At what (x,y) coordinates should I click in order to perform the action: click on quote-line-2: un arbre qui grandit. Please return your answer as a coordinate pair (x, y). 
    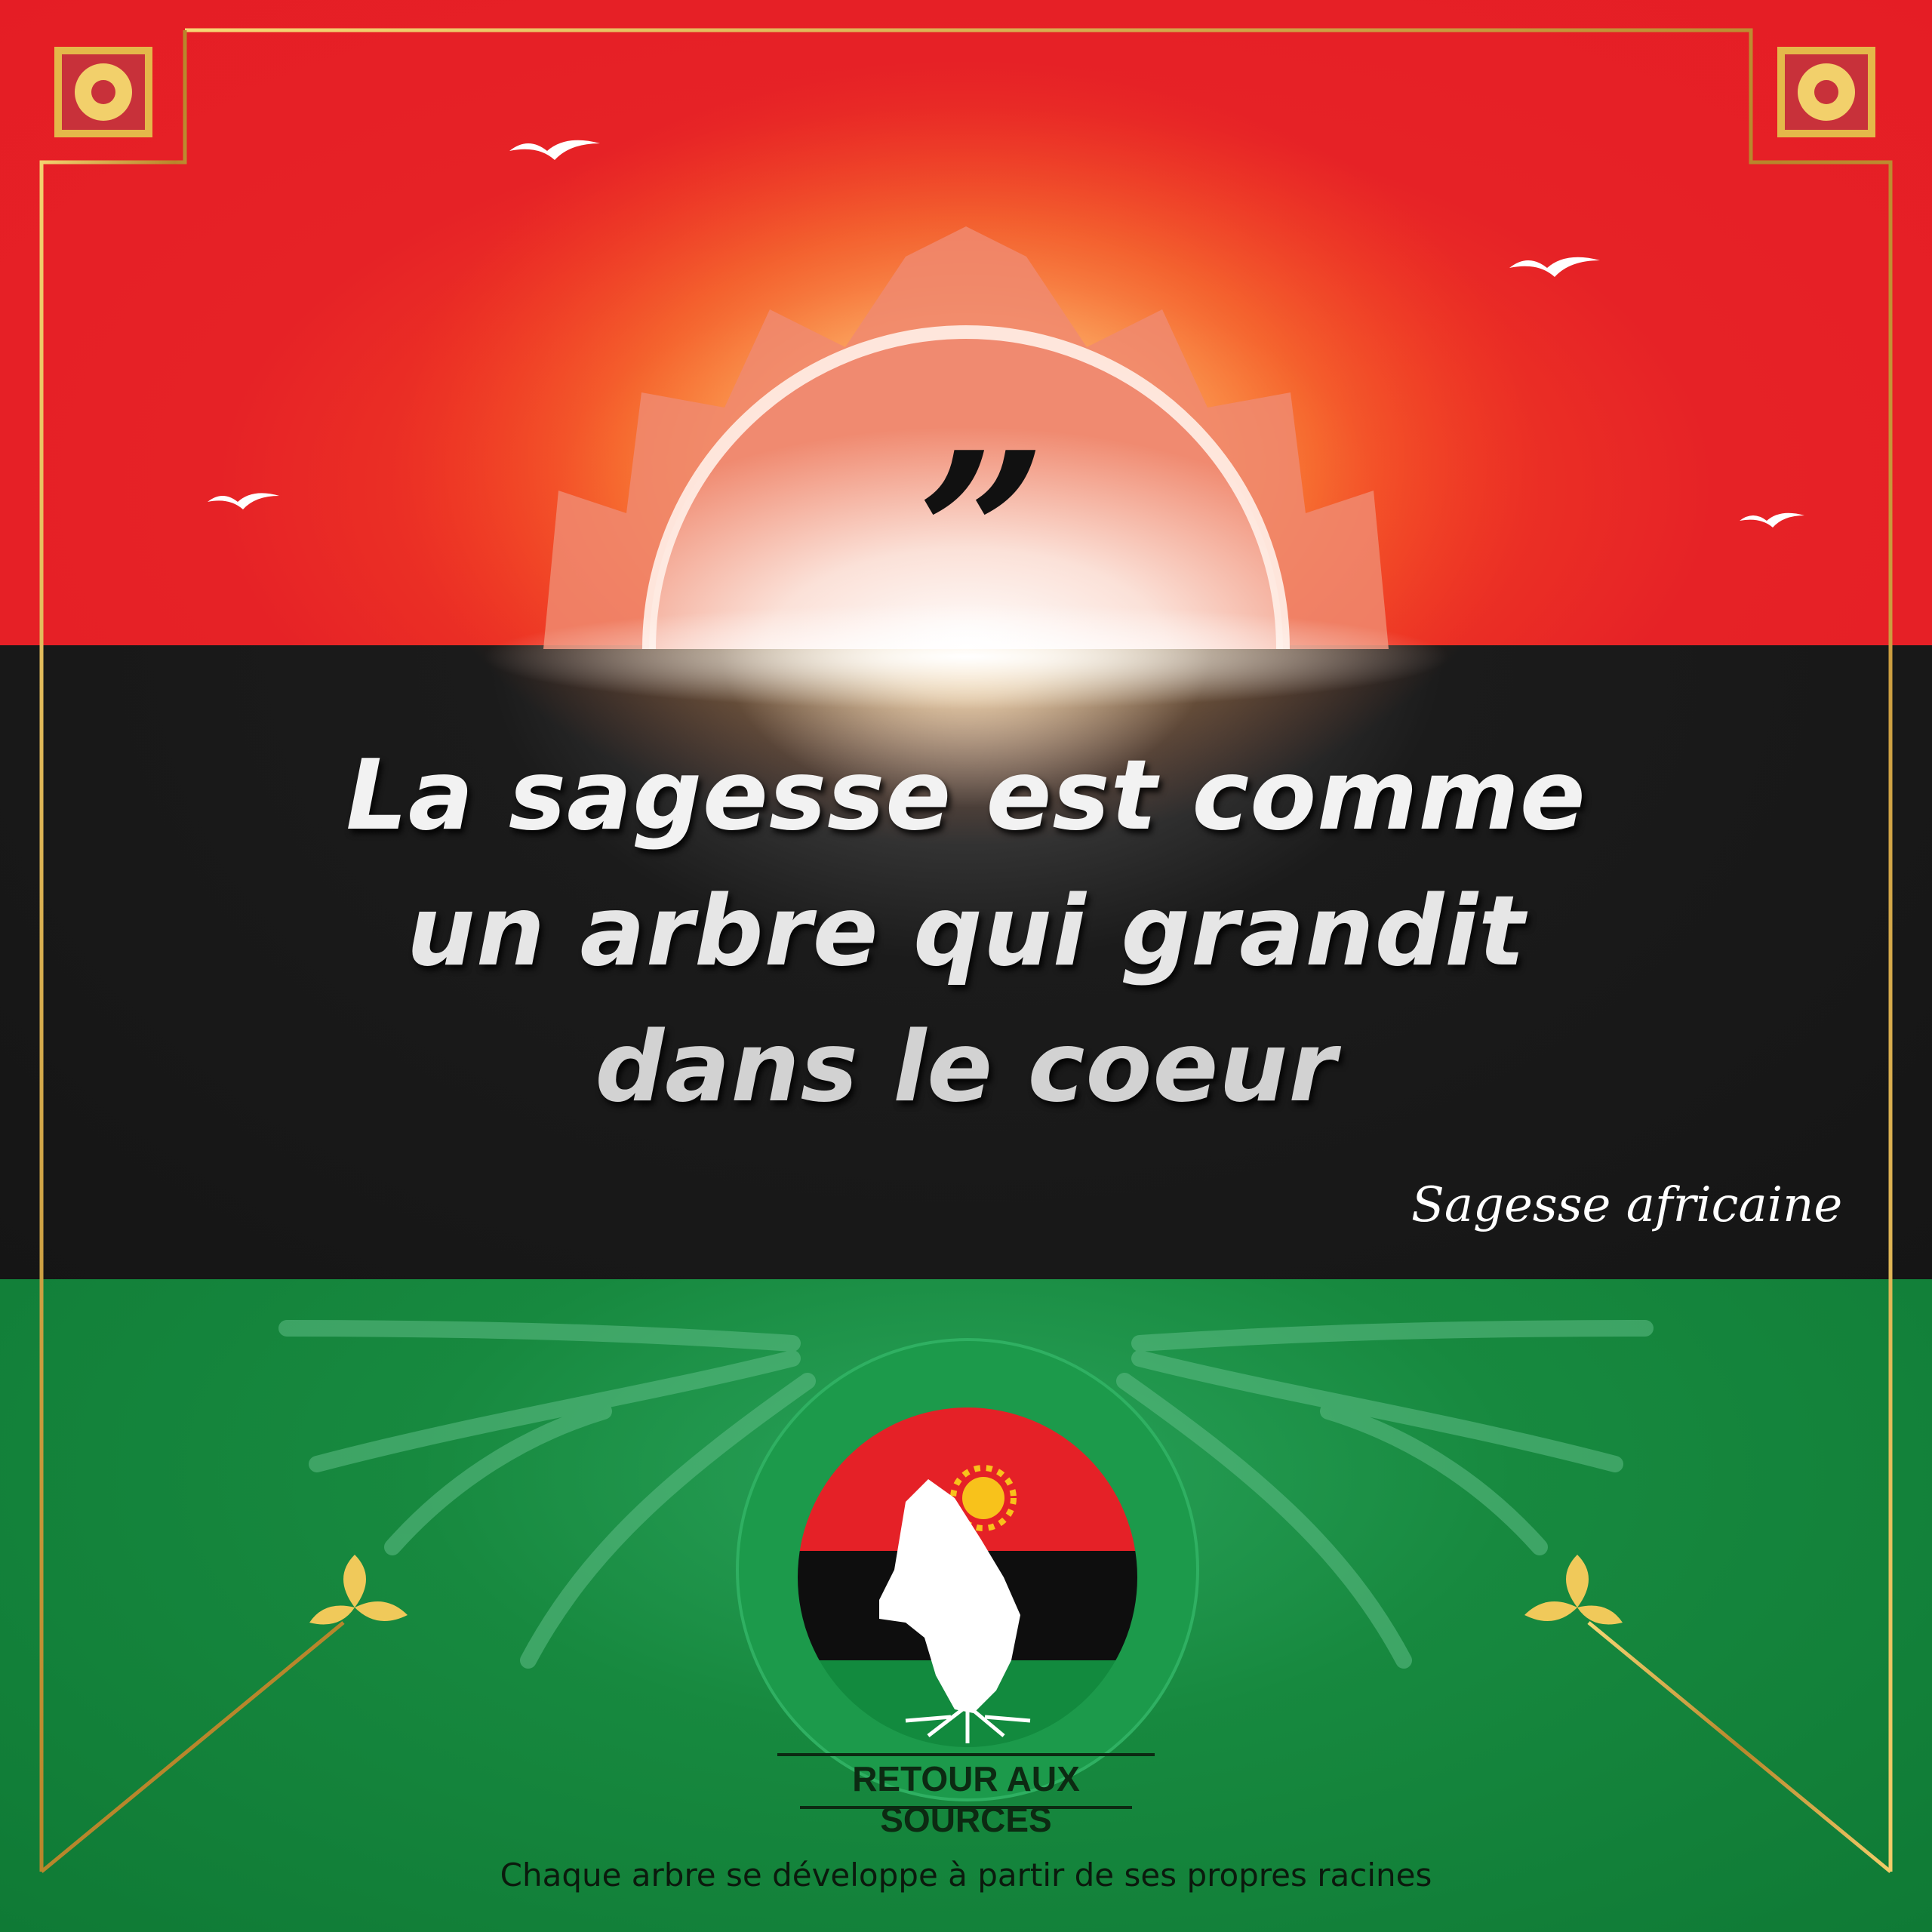
    Looking at the image, I should click on (966, 931).